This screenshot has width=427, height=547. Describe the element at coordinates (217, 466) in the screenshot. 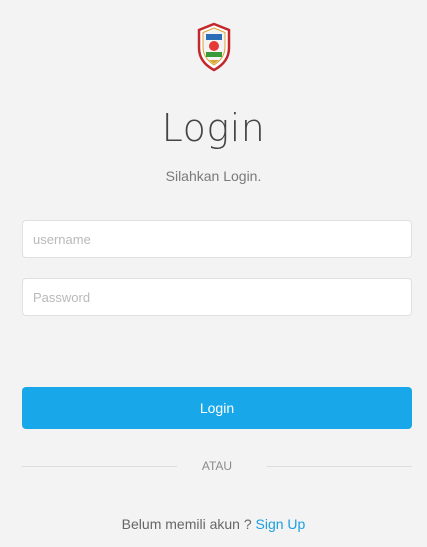

I see `or-divider: ATAU` at that location.